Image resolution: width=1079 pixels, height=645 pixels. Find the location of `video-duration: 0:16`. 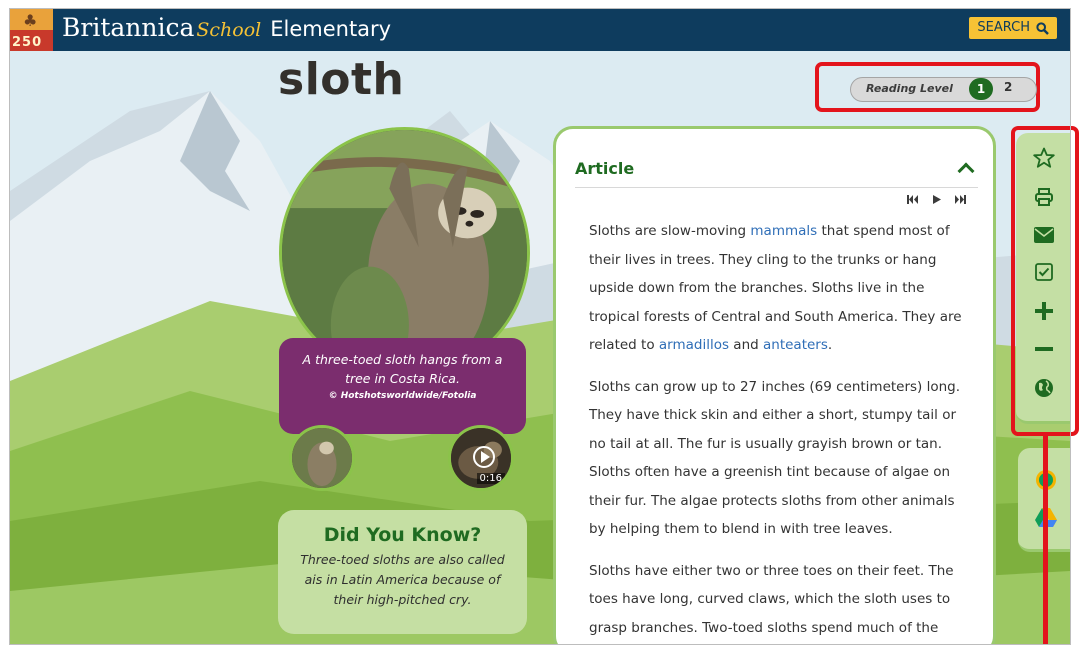

video-duration: 0:16 is located at coordinates (490, 478).